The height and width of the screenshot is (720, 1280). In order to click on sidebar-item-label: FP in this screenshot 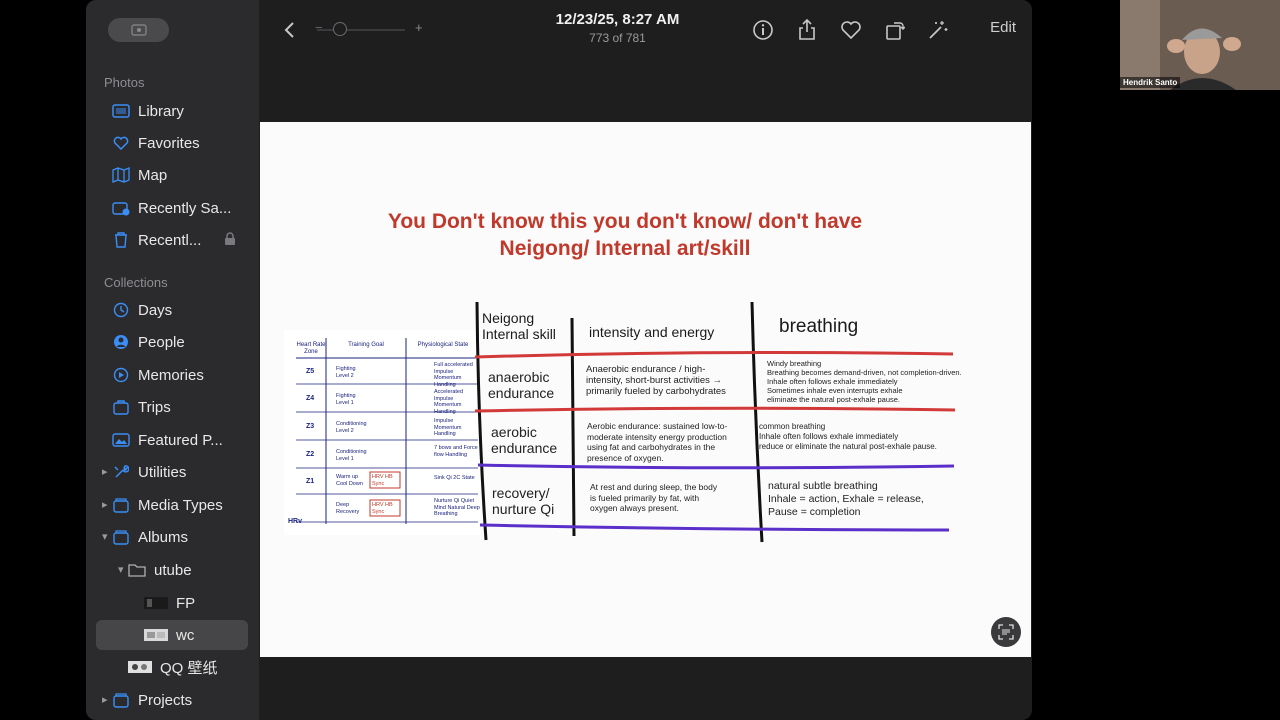, I will do `click(186, 603)`.